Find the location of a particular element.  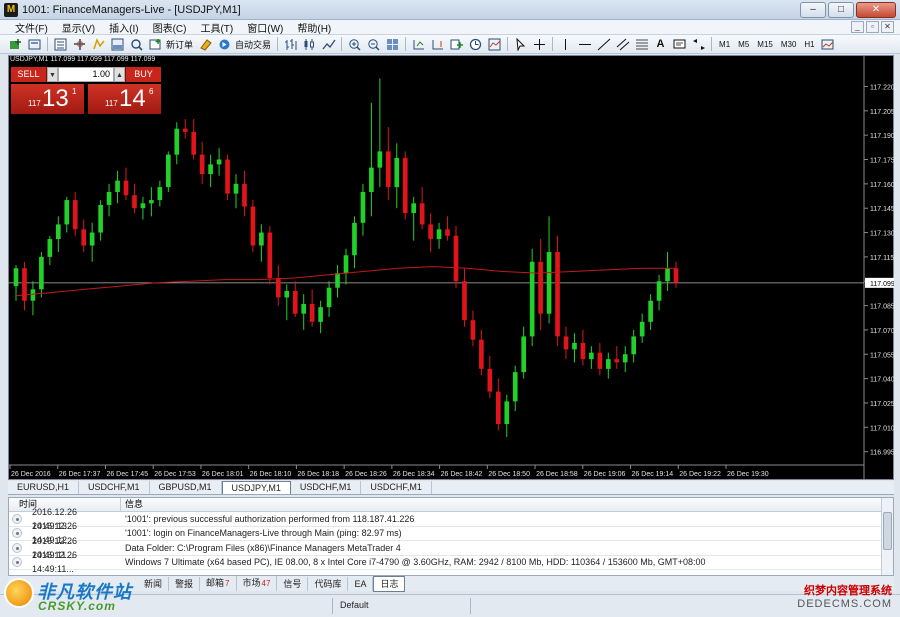

new-order-icon is located at coordinates (156, 44).